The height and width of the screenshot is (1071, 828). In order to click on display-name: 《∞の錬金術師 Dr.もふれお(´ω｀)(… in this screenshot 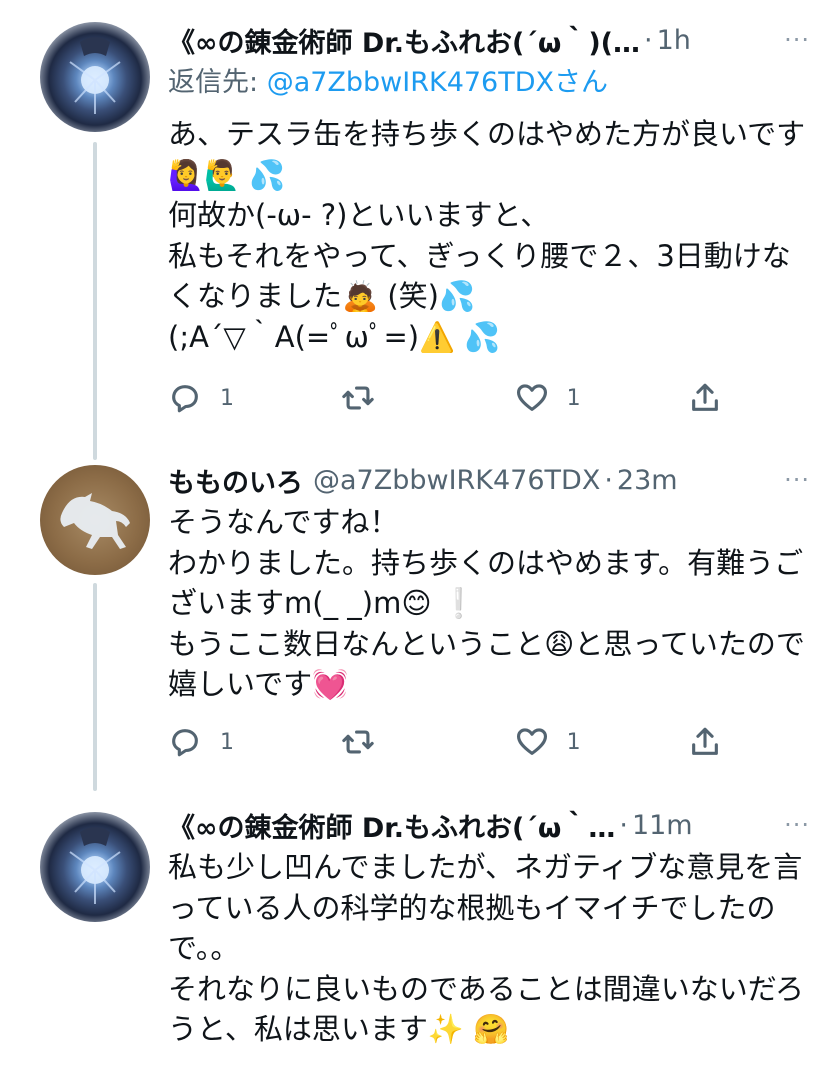, I will do `click(404, 40)`.